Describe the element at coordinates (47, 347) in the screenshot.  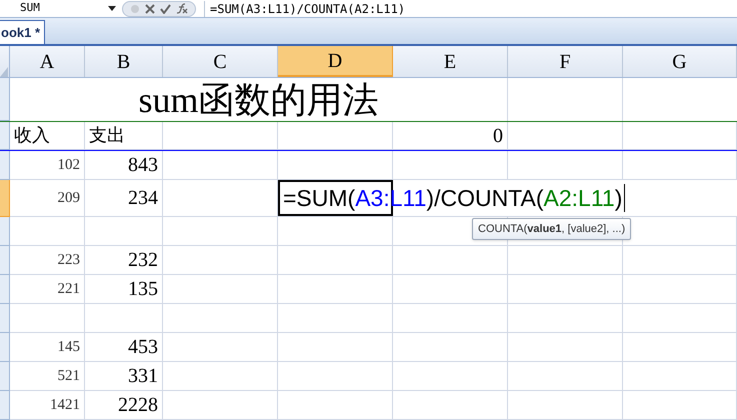
I see `table-cell: 145` at that location.